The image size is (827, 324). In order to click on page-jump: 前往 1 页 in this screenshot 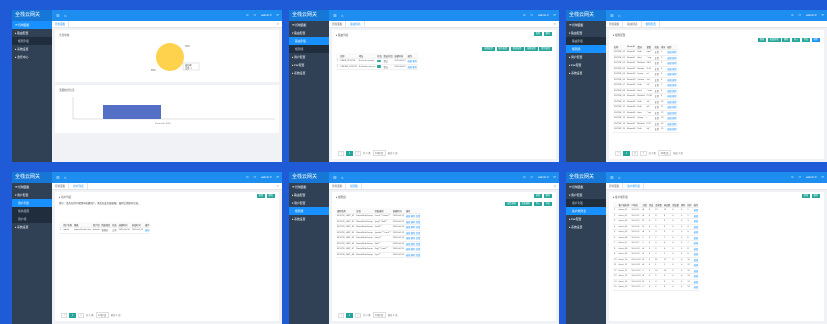, I will do `click(678, 153)`.